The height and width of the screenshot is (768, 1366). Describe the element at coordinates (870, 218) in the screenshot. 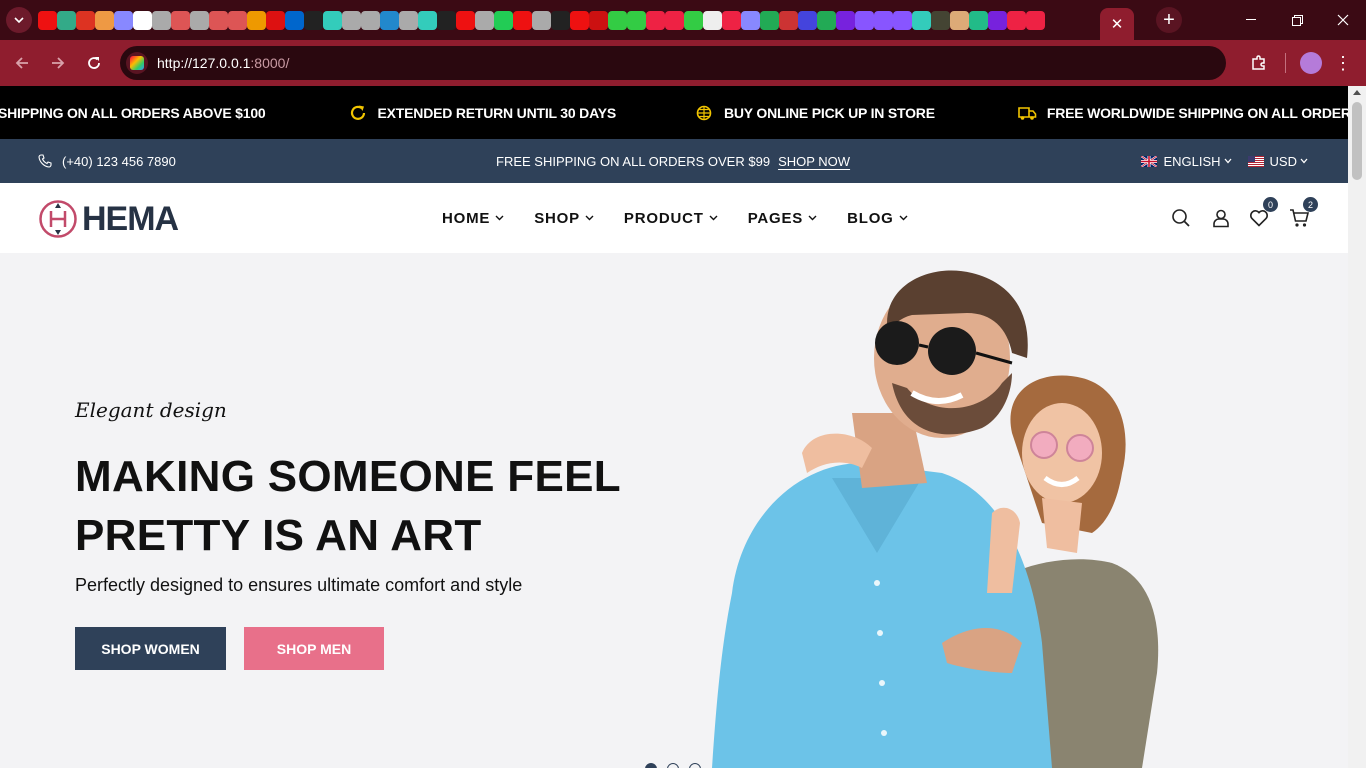

I see `menu-label: BLOG` at that location.